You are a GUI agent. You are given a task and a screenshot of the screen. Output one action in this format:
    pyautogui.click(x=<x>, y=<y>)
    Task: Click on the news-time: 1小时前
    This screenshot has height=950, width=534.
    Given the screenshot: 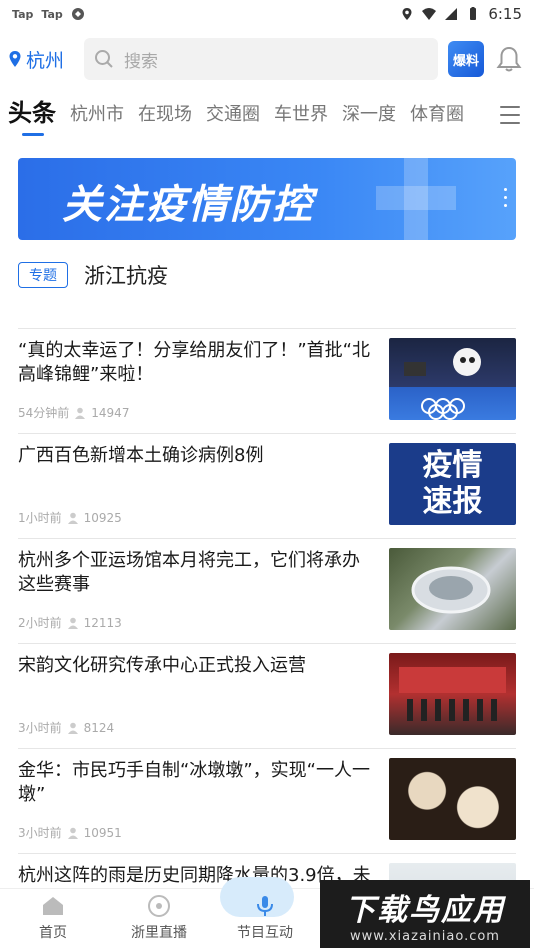 What is the action you would take?
    pyautogui.click(x=40, y=518)
    